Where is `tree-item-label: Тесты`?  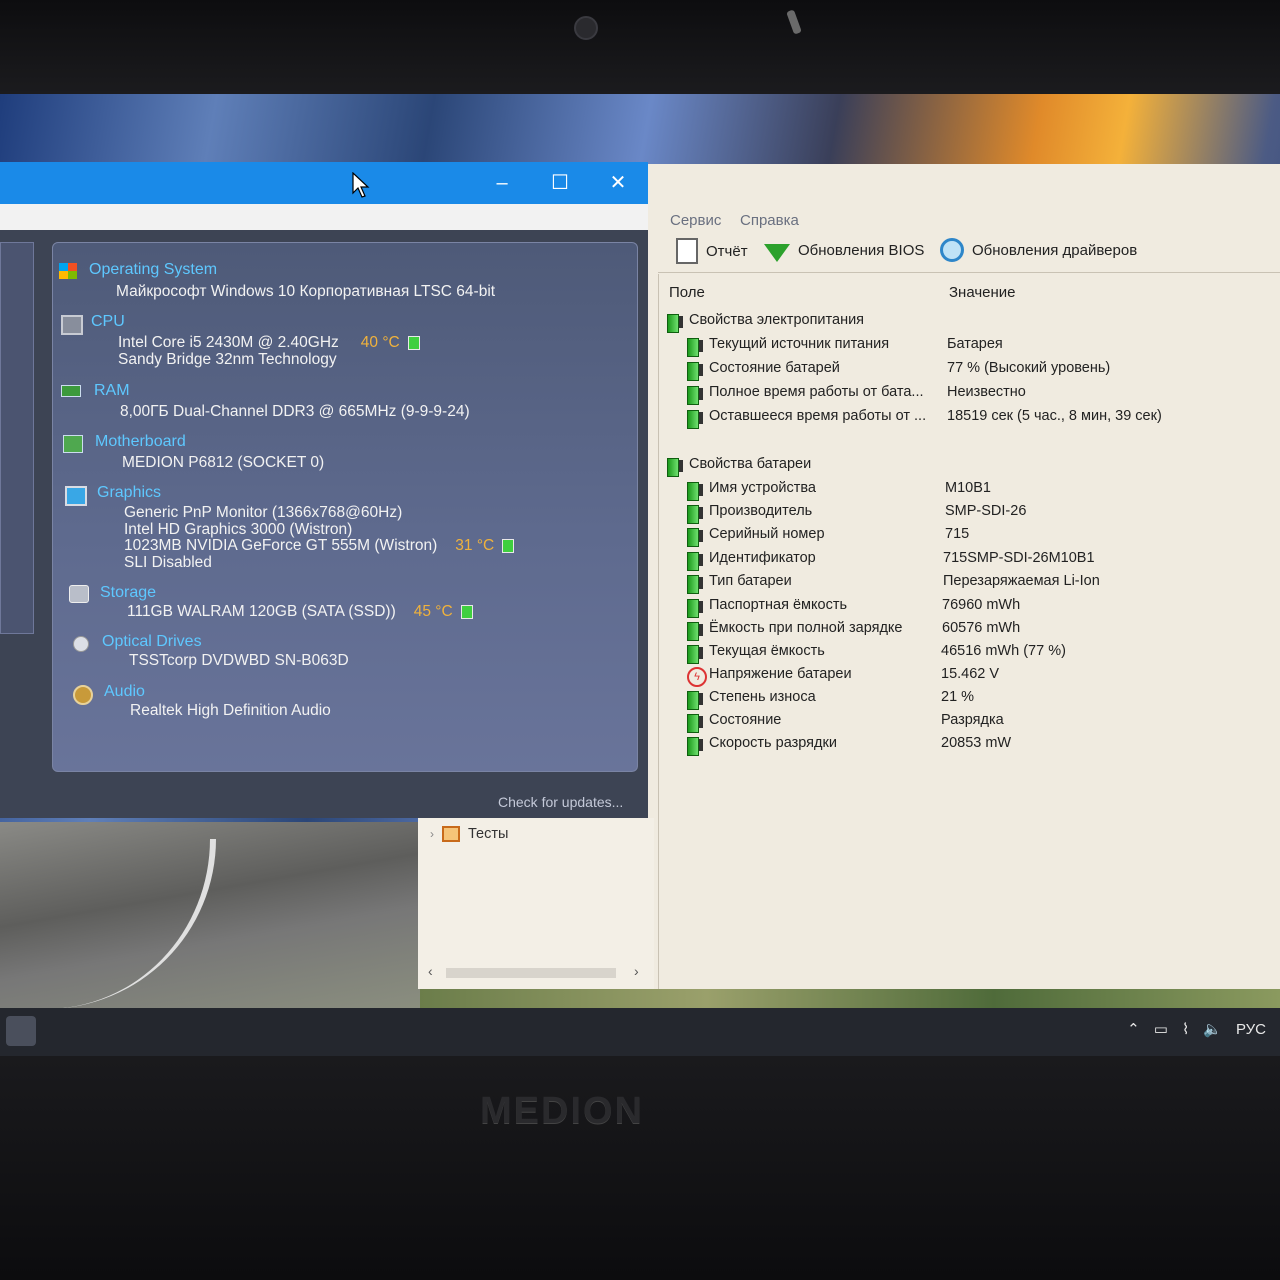
tree-item-label: Тесты is located at coordinates (488, 834).